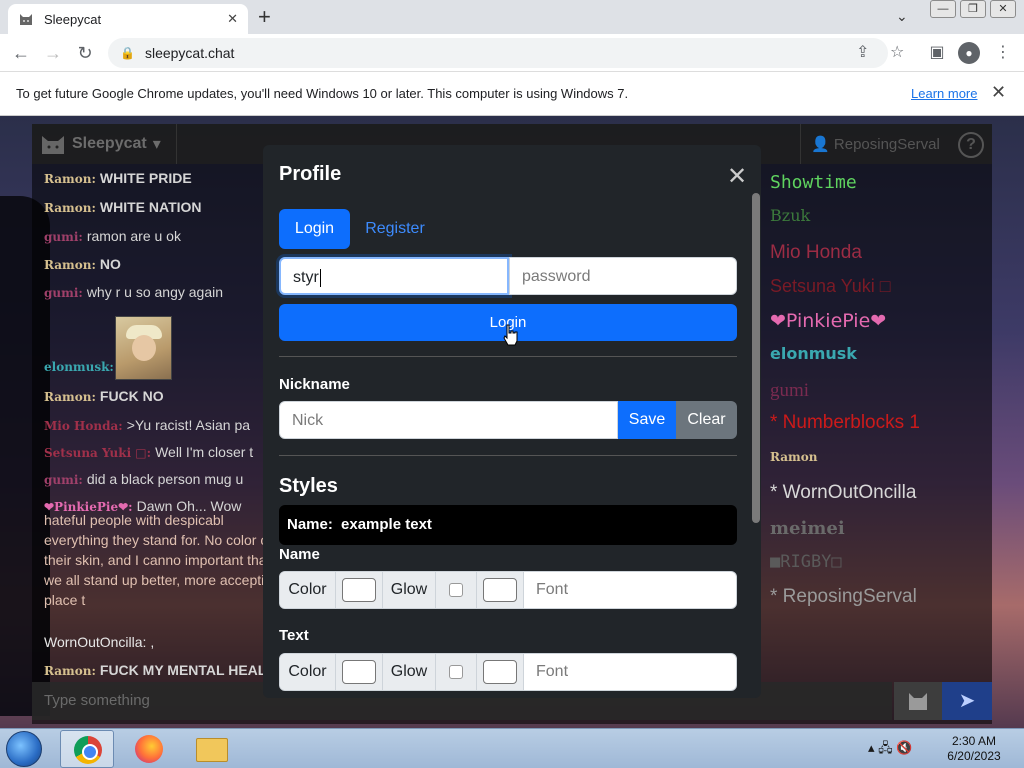 This screenshot has width=1024, height=768. I want to click on message-nick: Setsuna Yuki □:, so click(97, 453).